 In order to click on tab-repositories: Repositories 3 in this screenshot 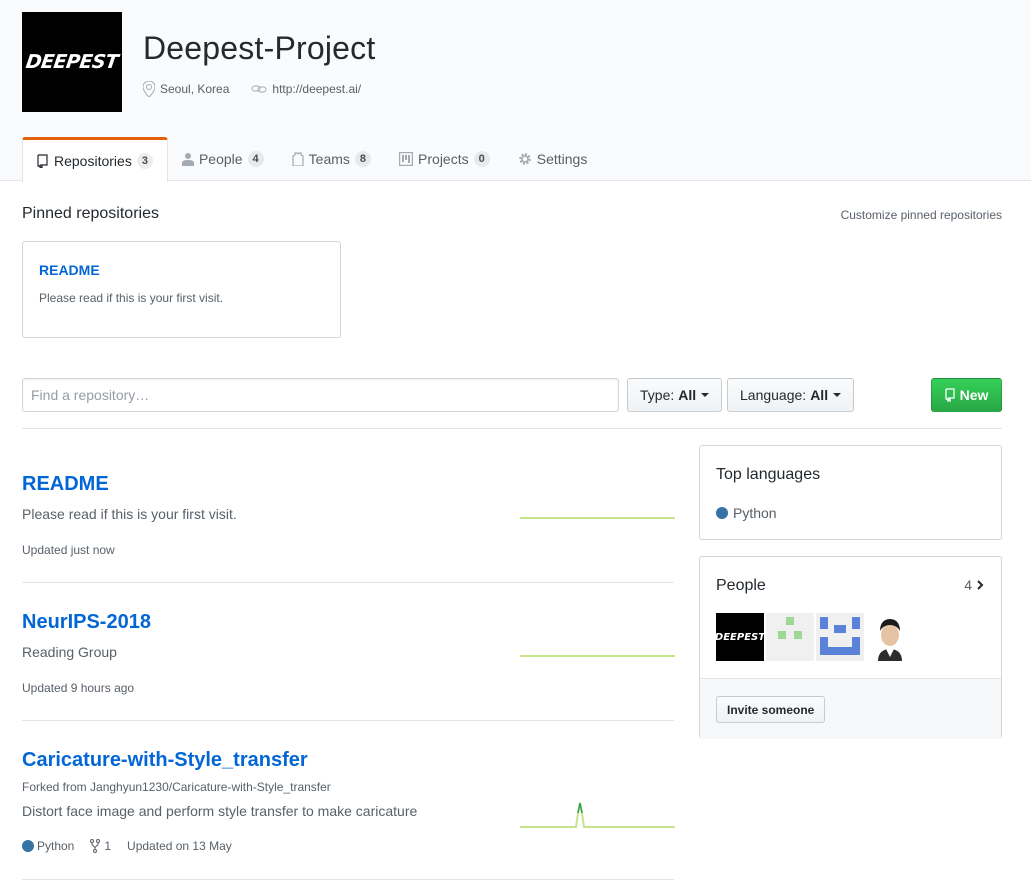, I will do `click(95, 159)`.